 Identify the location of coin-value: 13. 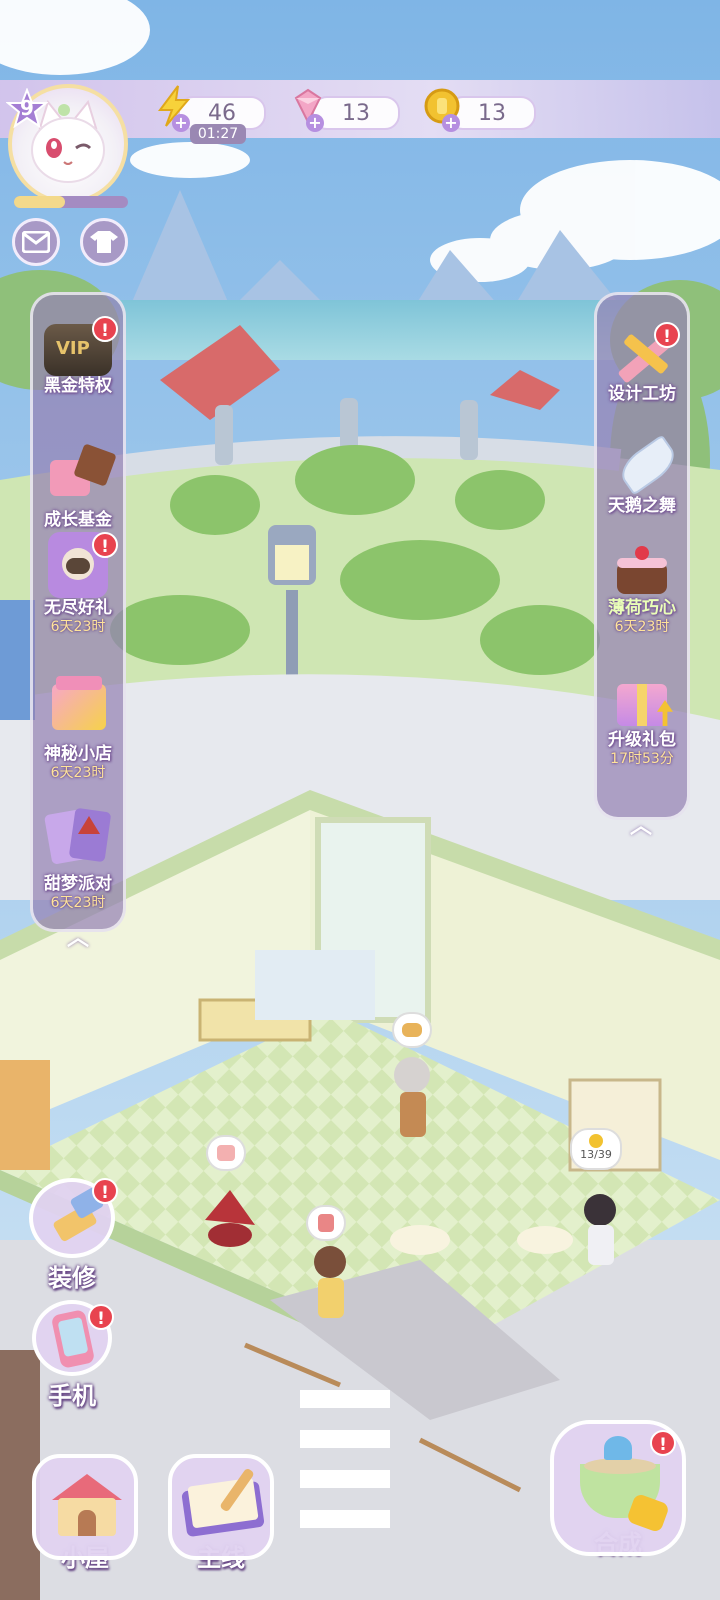
(492, 113).